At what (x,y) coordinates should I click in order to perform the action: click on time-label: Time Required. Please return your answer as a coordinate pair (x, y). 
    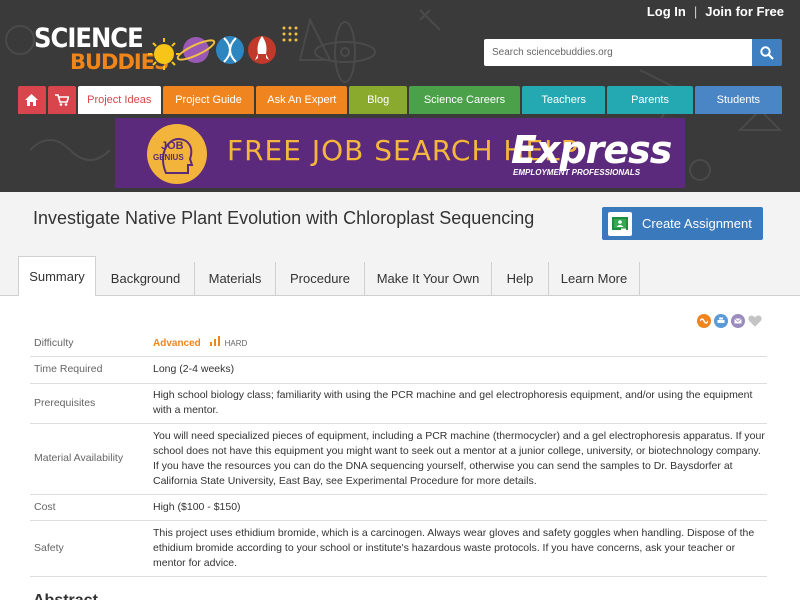
    Looking at the image, I should click on (91, 370).